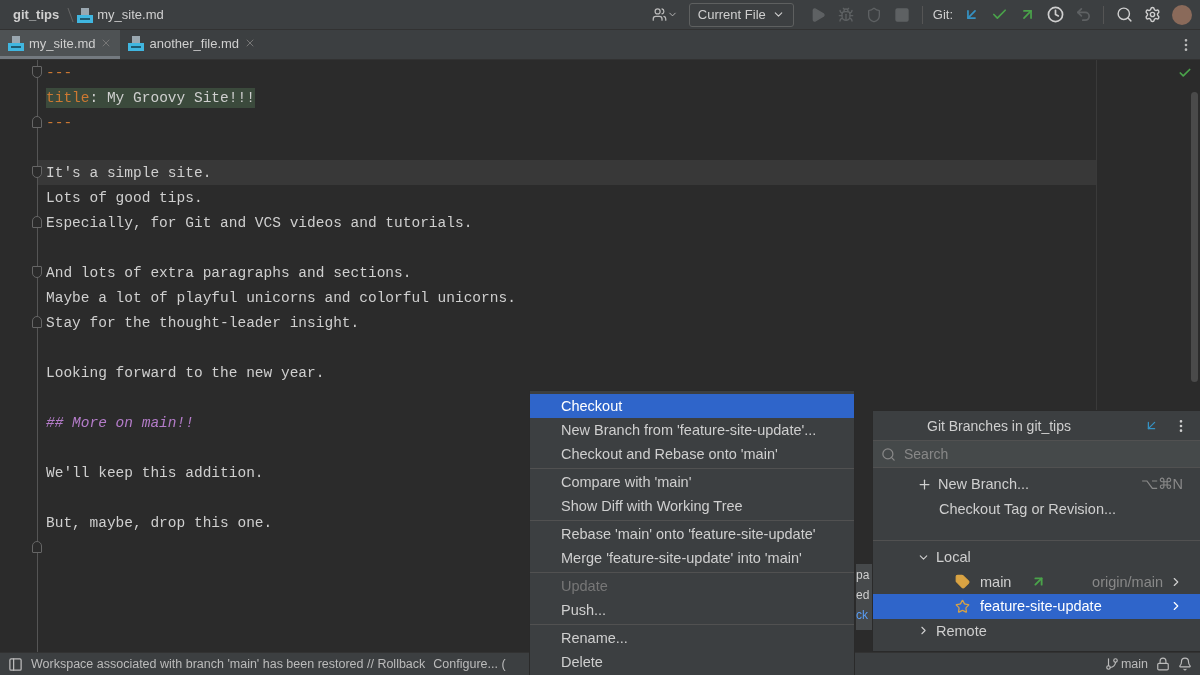 The height and width of the screenshot is (675, 1200). Describe the element at coordinates (1036, 484) in the screenshot. I see `popup-action: New Branch... ⌥⌘N` at that location.